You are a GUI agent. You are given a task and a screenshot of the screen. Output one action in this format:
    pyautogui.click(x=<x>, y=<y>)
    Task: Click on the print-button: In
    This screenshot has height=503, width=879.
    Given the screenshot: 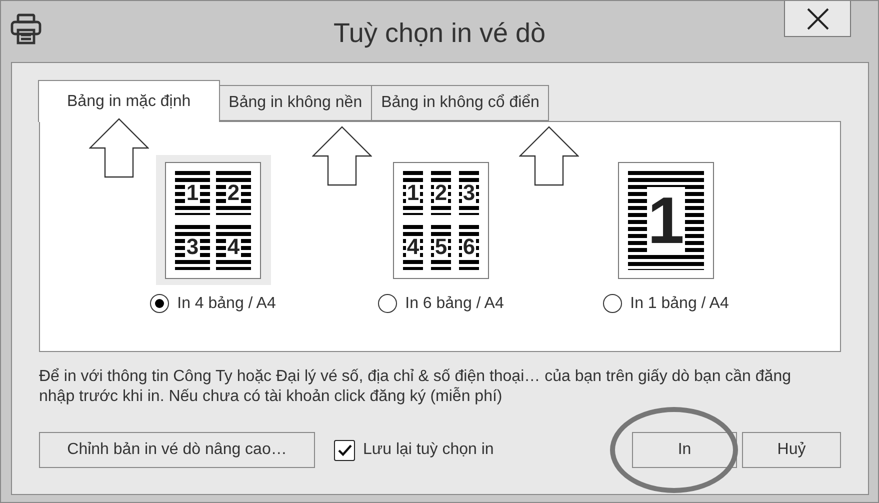 What is the action you would take?
    pyautogui.click(x=684, y=450)
    